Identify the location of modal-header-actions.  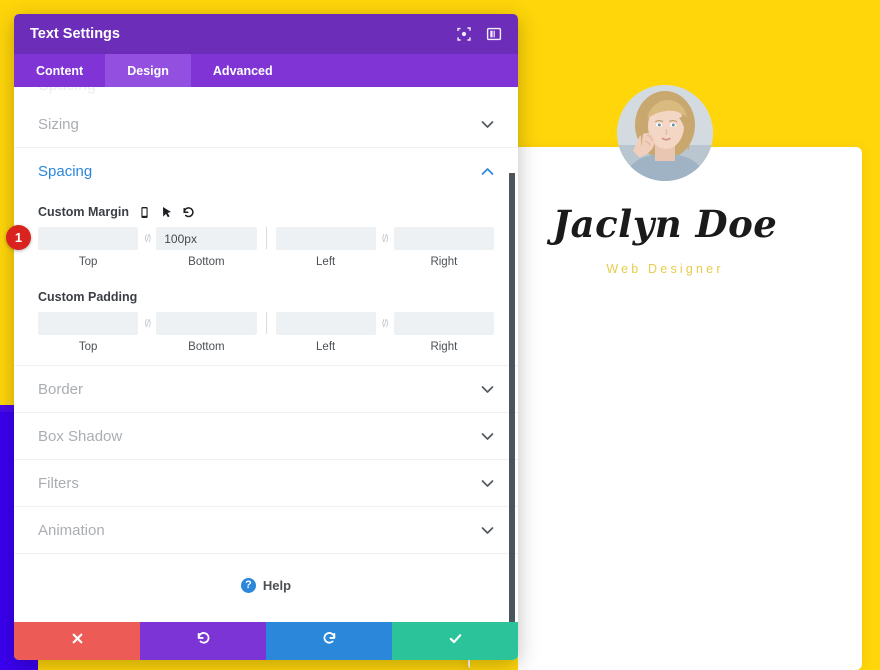
(479, 34).